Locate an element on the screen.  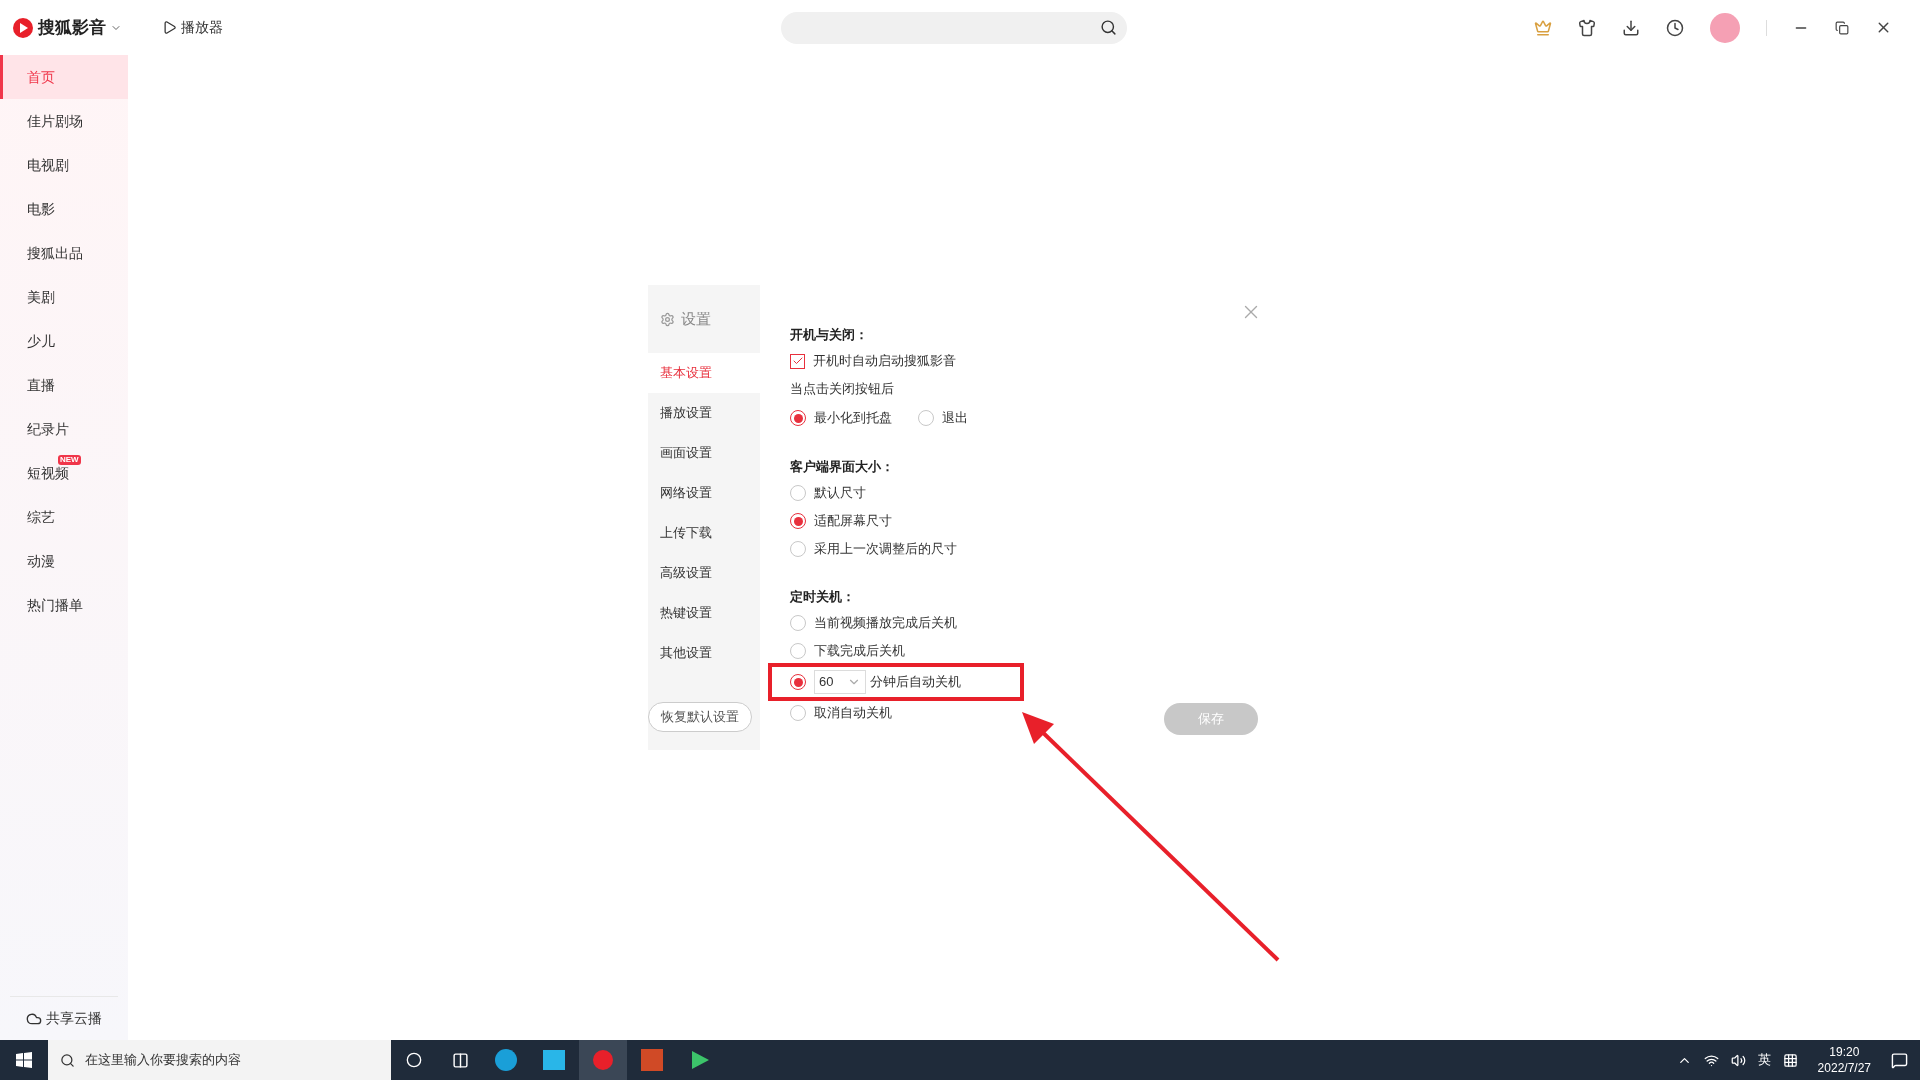
play-icon is located at coordinates (169, 27).